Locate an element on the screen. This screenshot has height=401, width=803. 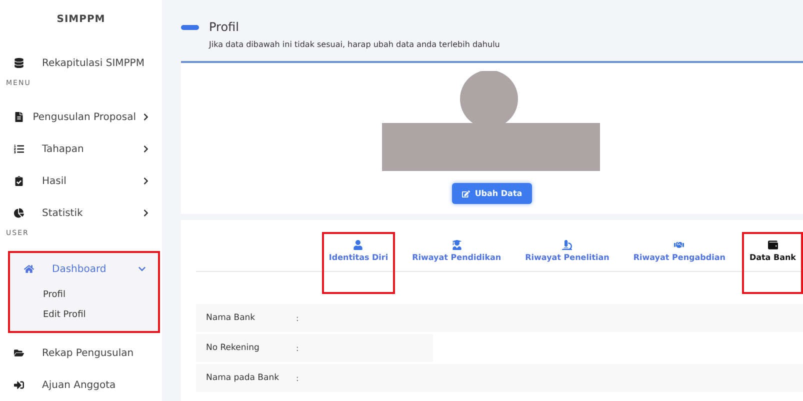
sidebar-item-label: Tahapan is located at coordinates (63, 149).